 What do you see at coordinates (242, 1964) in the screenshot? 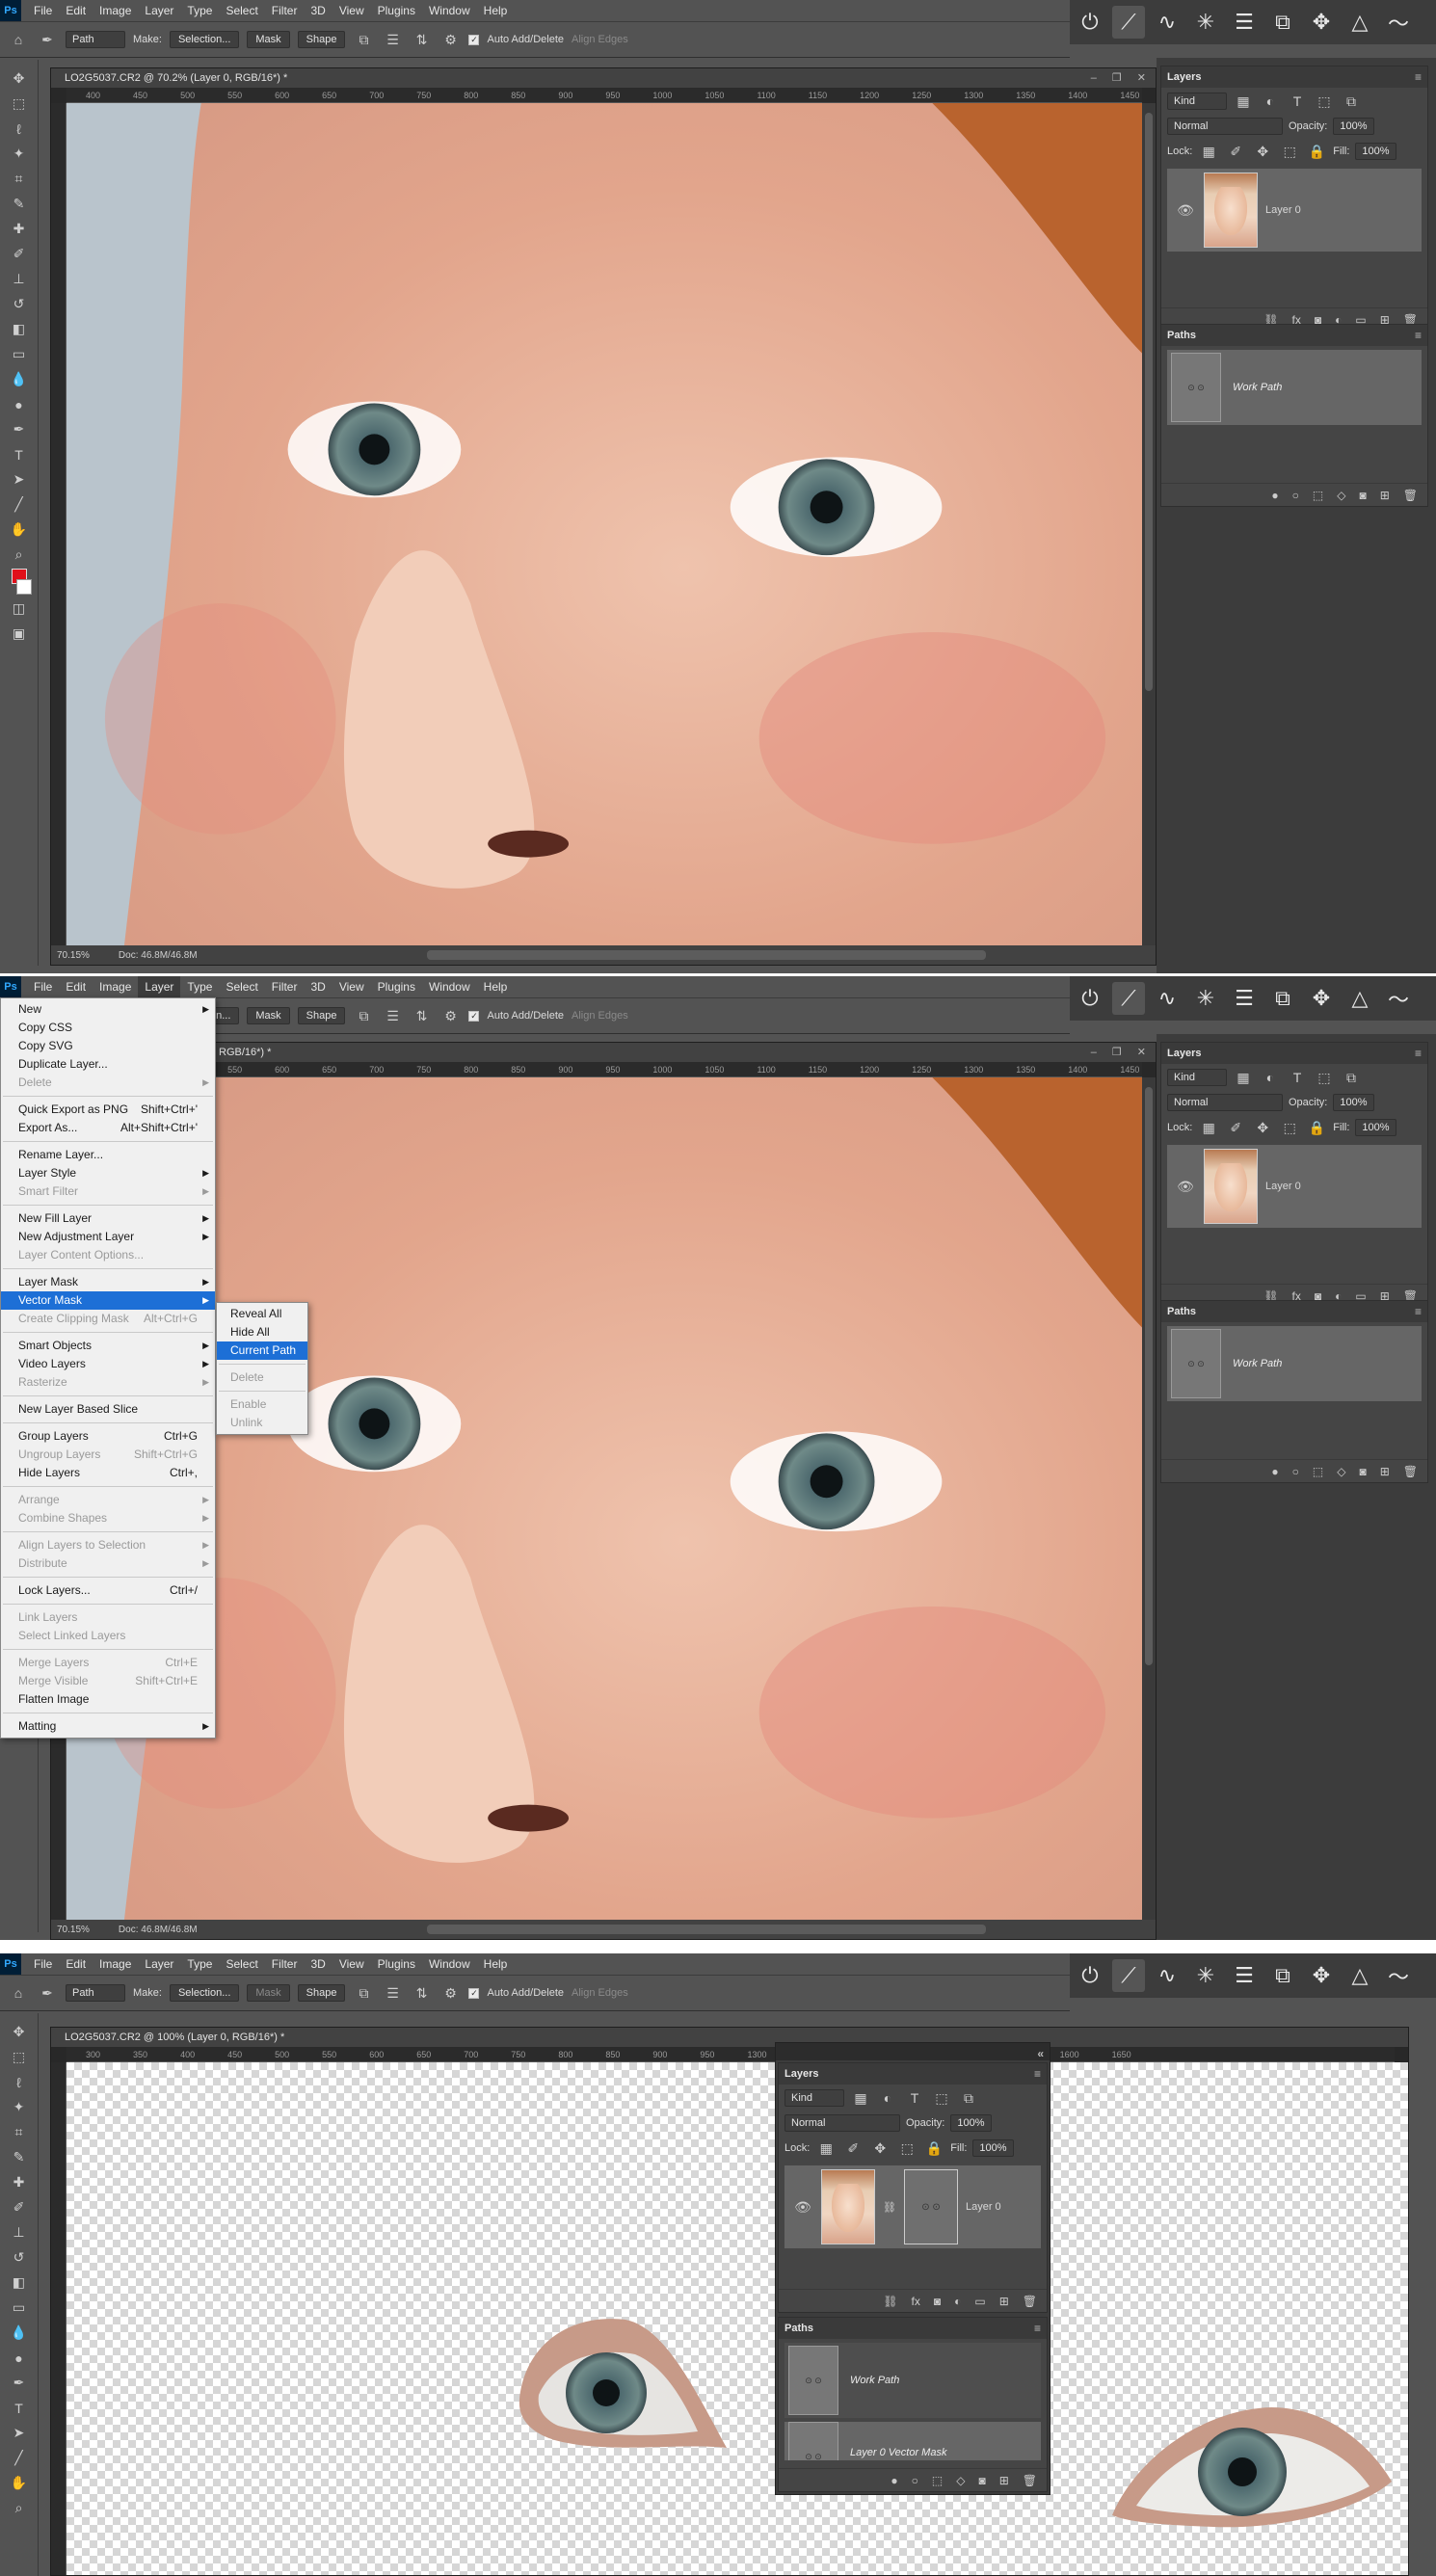
I see `menu-select: Select` at bounding box center [242, 1964].